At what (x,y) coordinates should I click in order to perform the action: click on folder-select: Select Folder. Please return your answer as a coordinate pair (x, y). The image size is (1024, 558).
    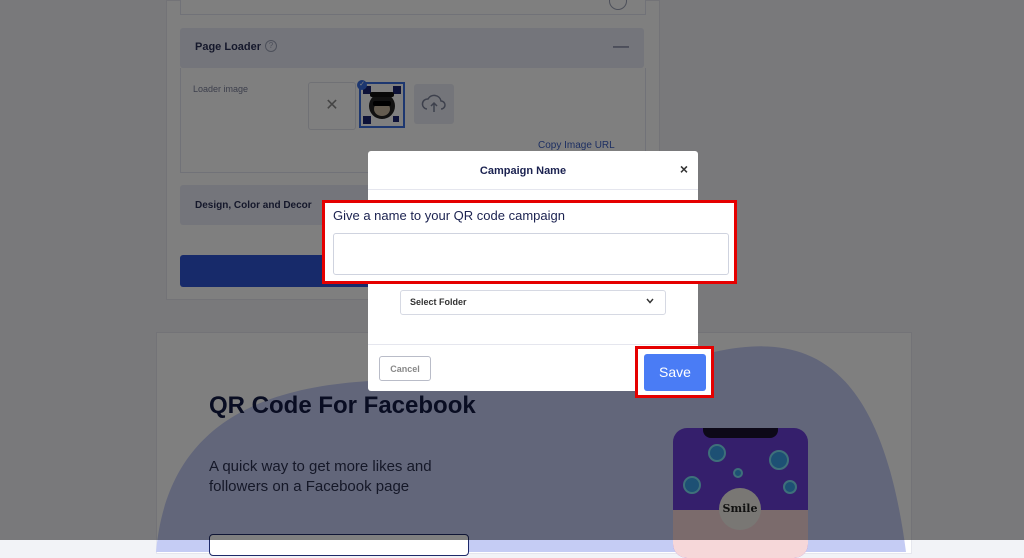
    Looking at the image, I should click on (533, 302).